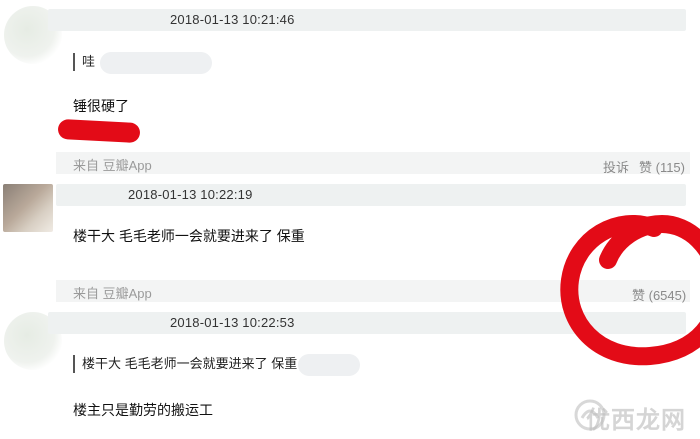  I want to click on comment-header, so click(367, 323).